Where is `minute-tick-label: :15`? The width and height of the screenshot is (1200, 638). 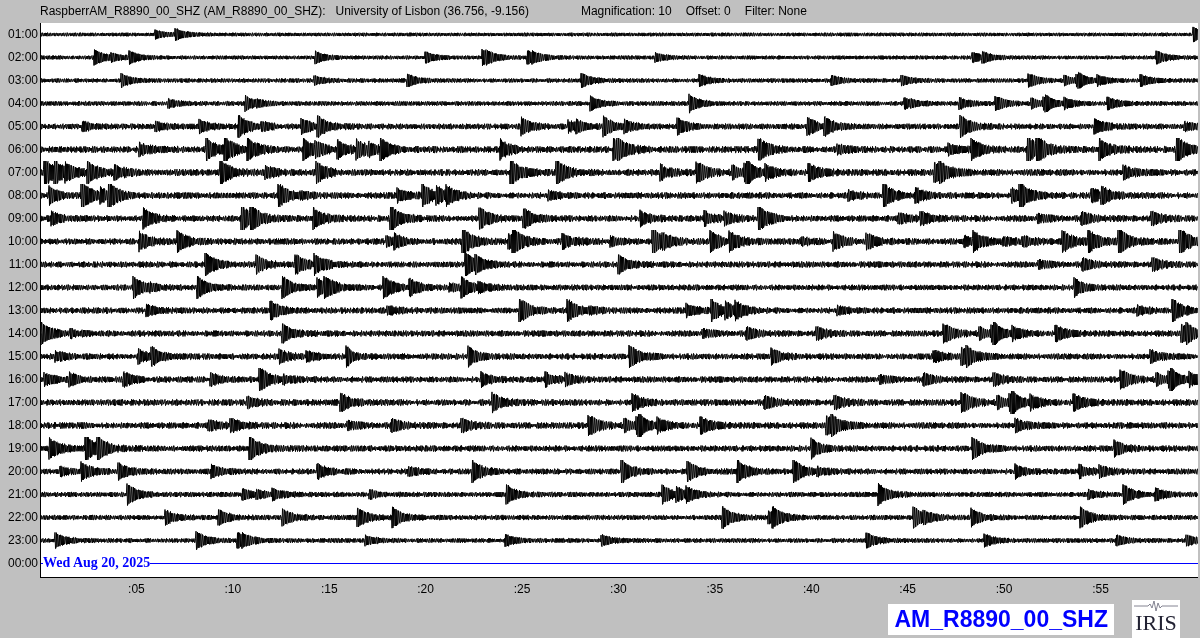 minute-tick-label: :15 is located at coordinates (329, 588).